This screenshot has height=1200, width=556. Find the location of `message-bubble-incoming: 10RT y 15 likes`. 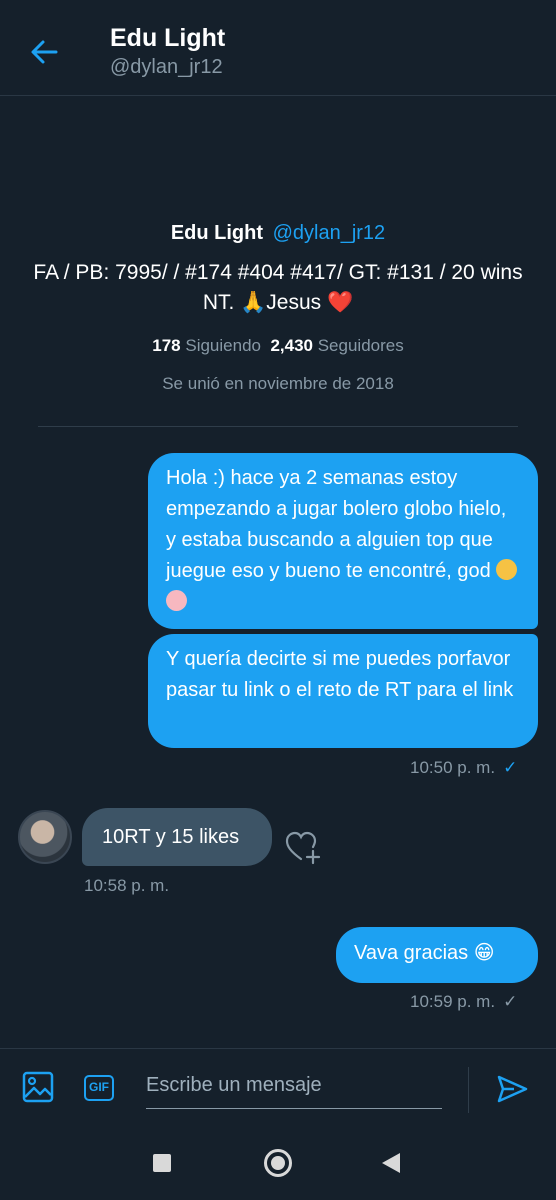

message-bubble-incoming: 10RT y 15 likes is located at coordinates (177, 837).